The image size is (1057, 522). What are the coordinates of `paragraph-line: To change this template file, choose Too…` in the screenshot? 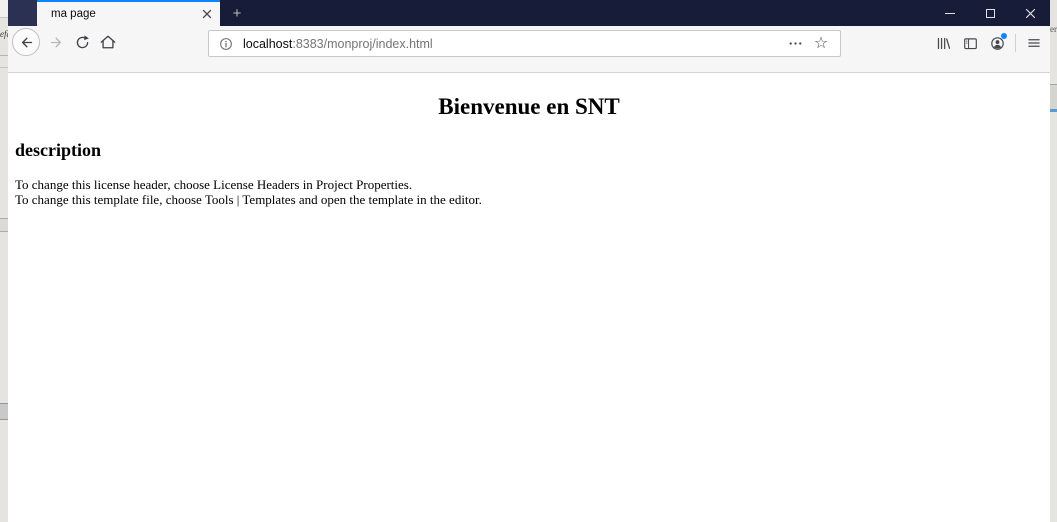 It's located at (248, 199).